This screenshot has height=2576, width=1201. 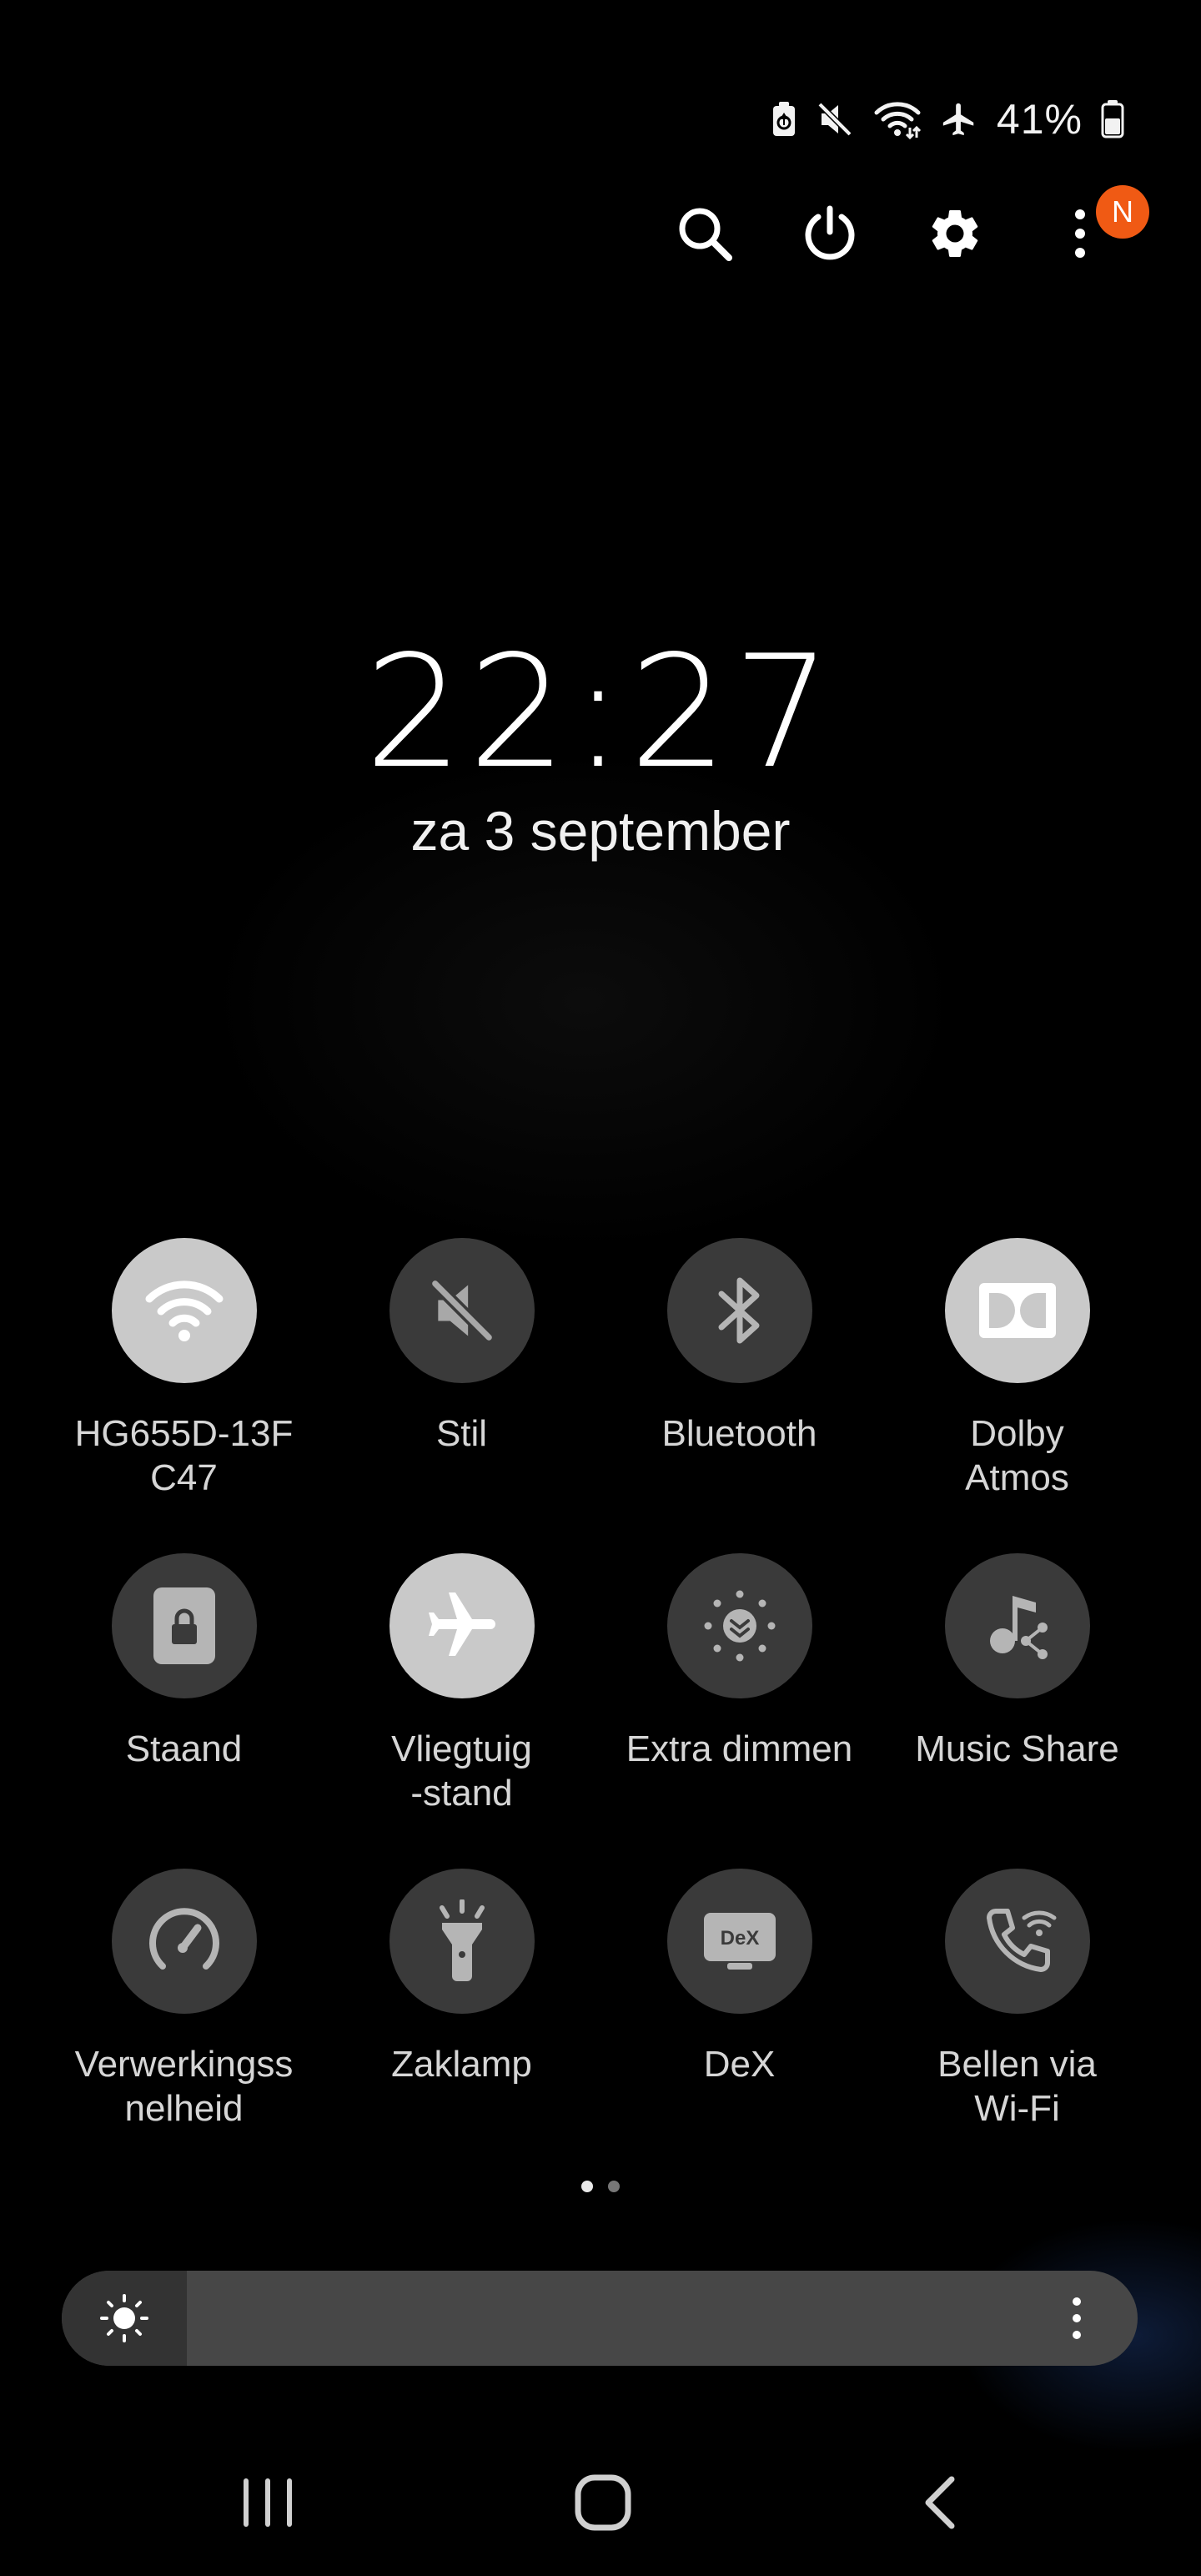 I want to click on music-share-icon, so click(x=1019, y=1627).